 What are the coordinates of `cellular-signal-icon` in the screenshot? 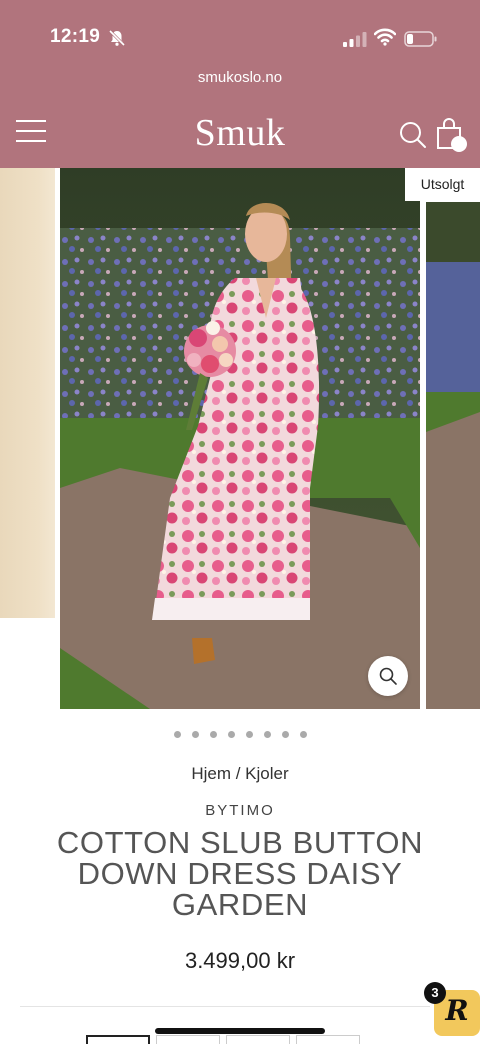 It's located at (355, 39).